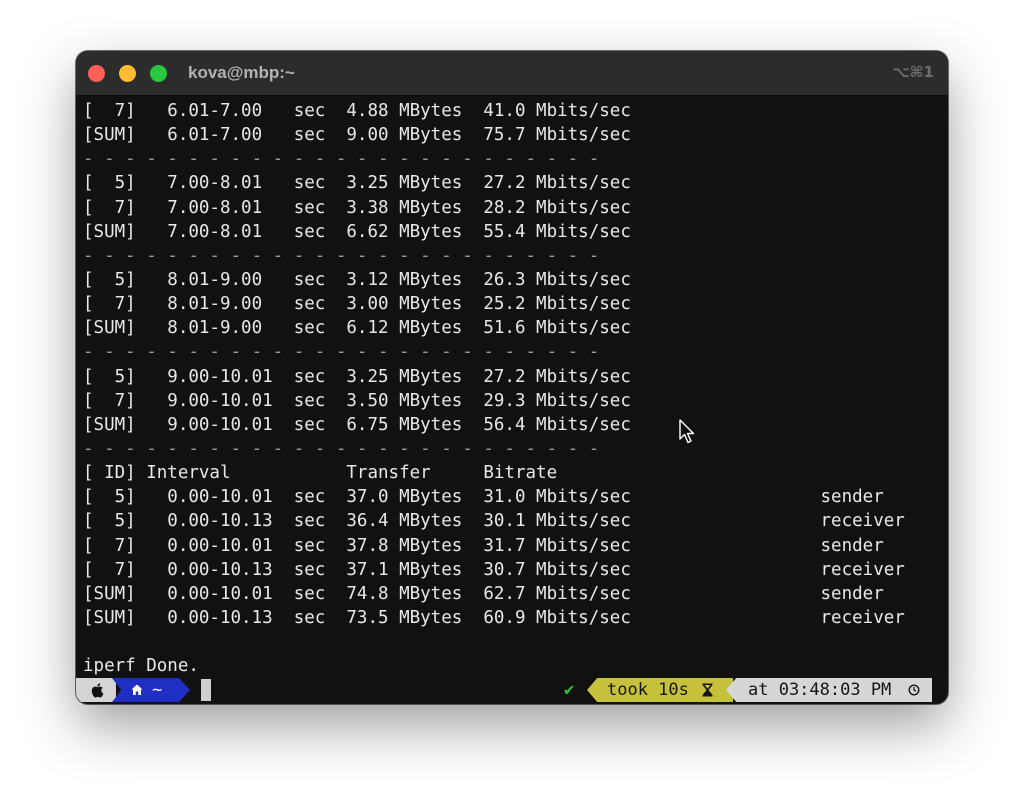  What do you see at coordinates (151, 690) in the screenshot?
I see `directory-segment: ~` at bounding box center [151, 690].